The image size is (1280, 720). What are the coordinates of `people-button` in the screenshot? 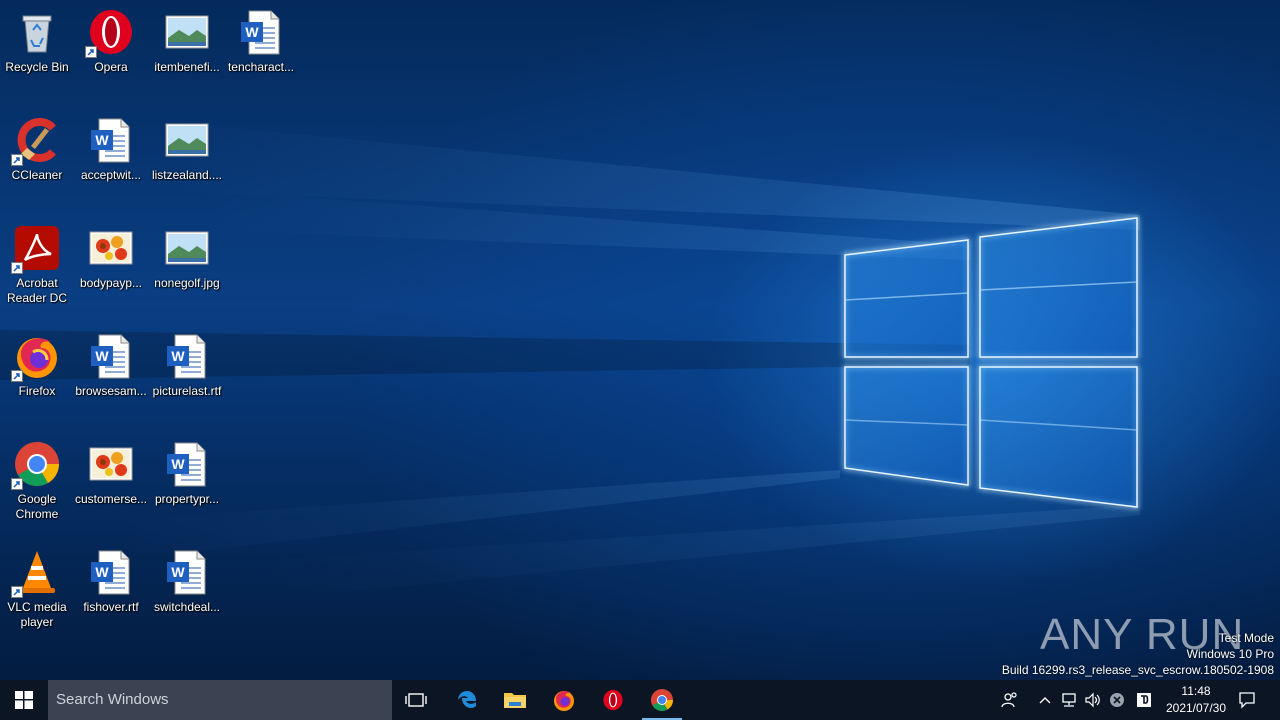 It's located at (1010, 700).